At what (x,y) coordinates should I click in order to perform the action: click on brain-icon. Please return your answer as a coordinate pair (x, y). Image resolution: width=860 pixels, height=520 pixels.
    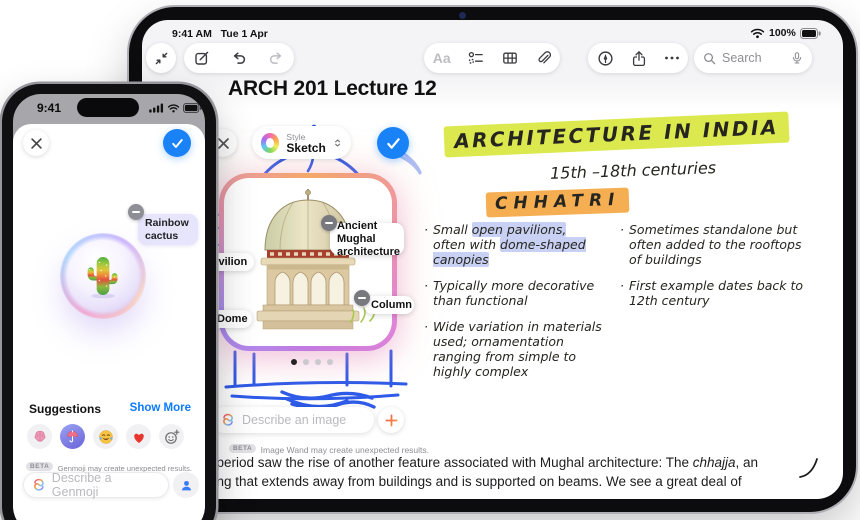
    Looking at the image, I should click on (39, 435).